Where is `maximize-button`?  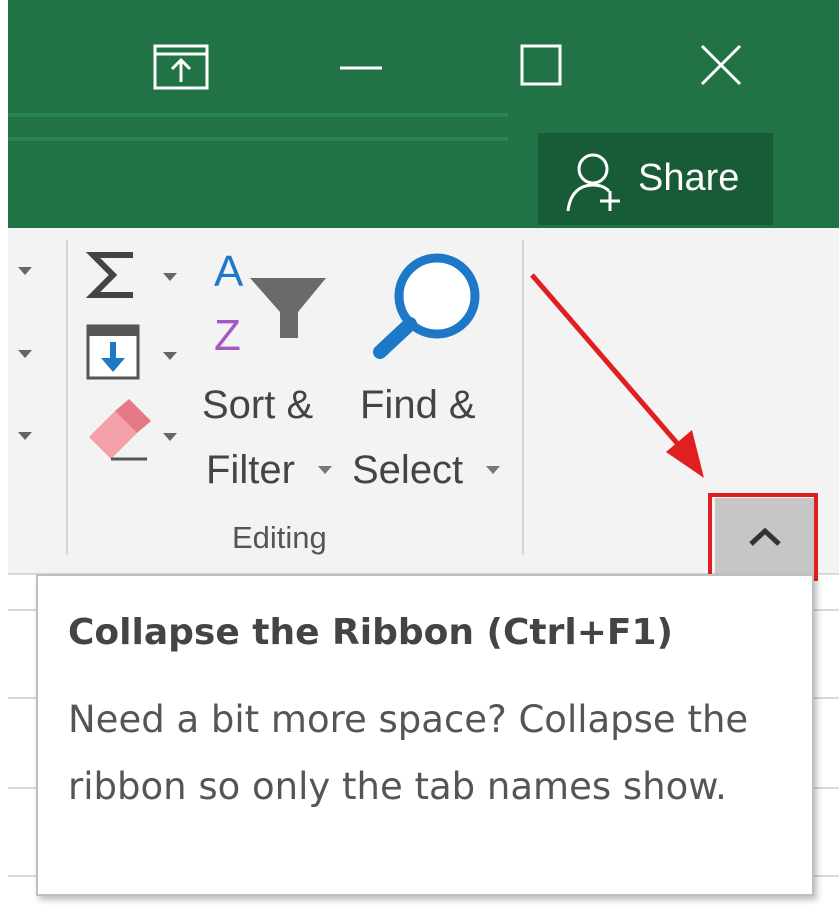 maximize-button is located at coordinates (541, 65).